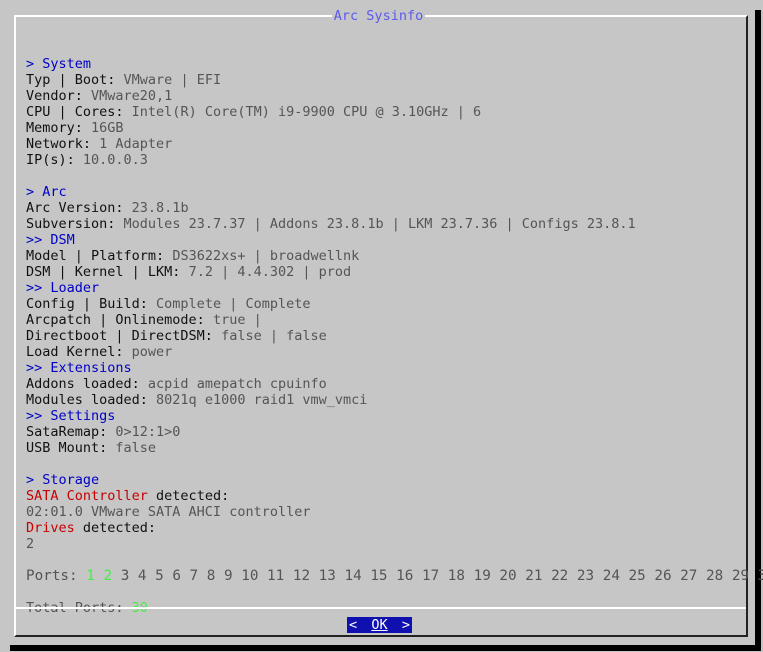  Describe the element at coordinates (99, 352) in the screenshot. I see `load-kernel-line: Load Kernel: power` at that location.